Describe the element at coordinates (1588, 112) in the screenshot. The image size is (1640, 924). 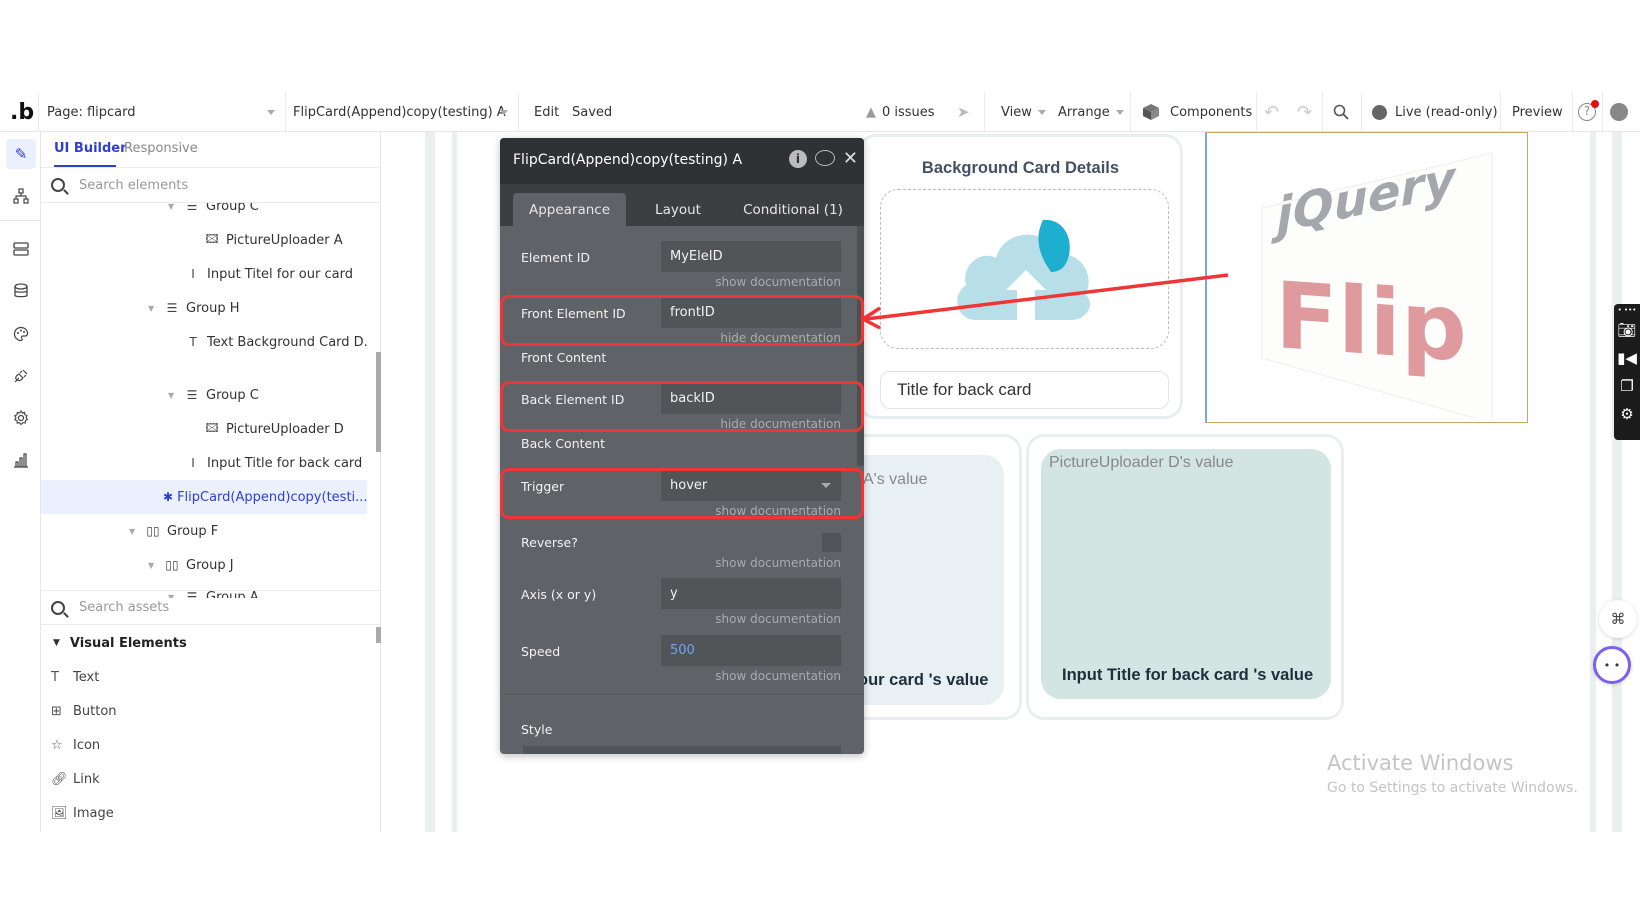
I see `help-icon: ?` at that location.